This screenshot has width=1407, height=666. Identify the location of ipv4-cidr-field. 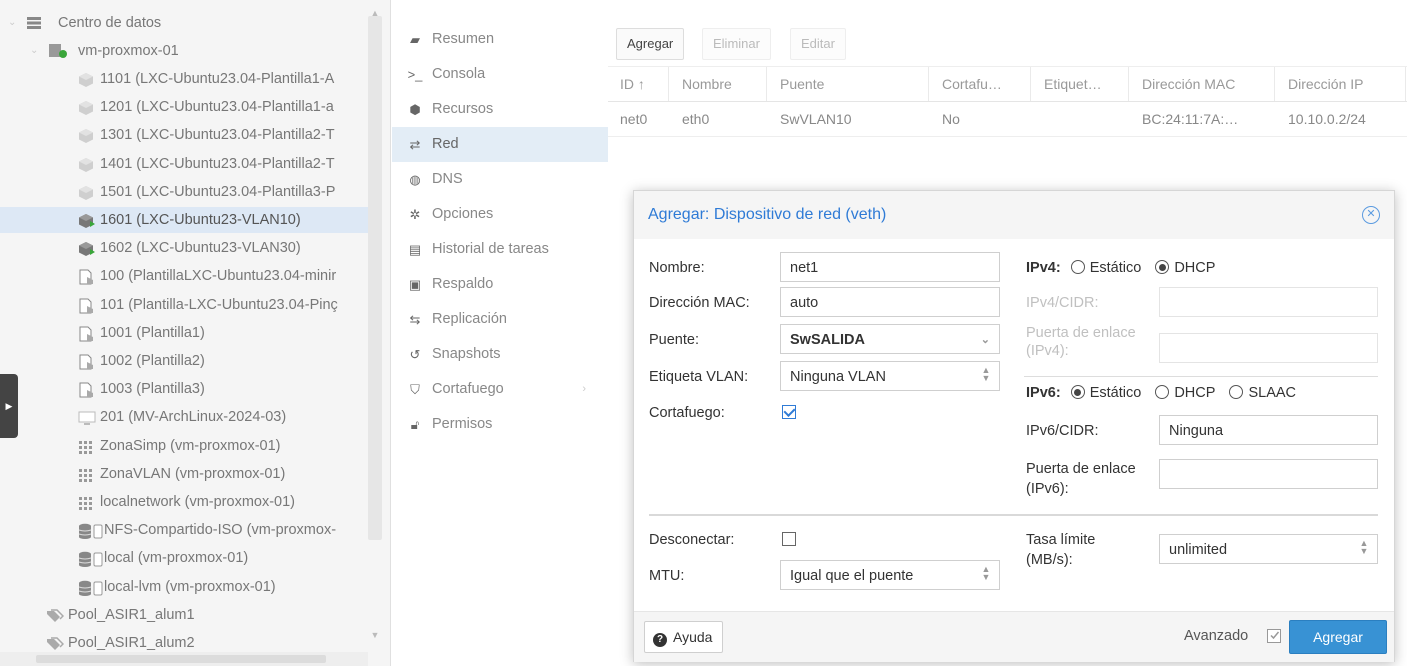
(1268, 302).